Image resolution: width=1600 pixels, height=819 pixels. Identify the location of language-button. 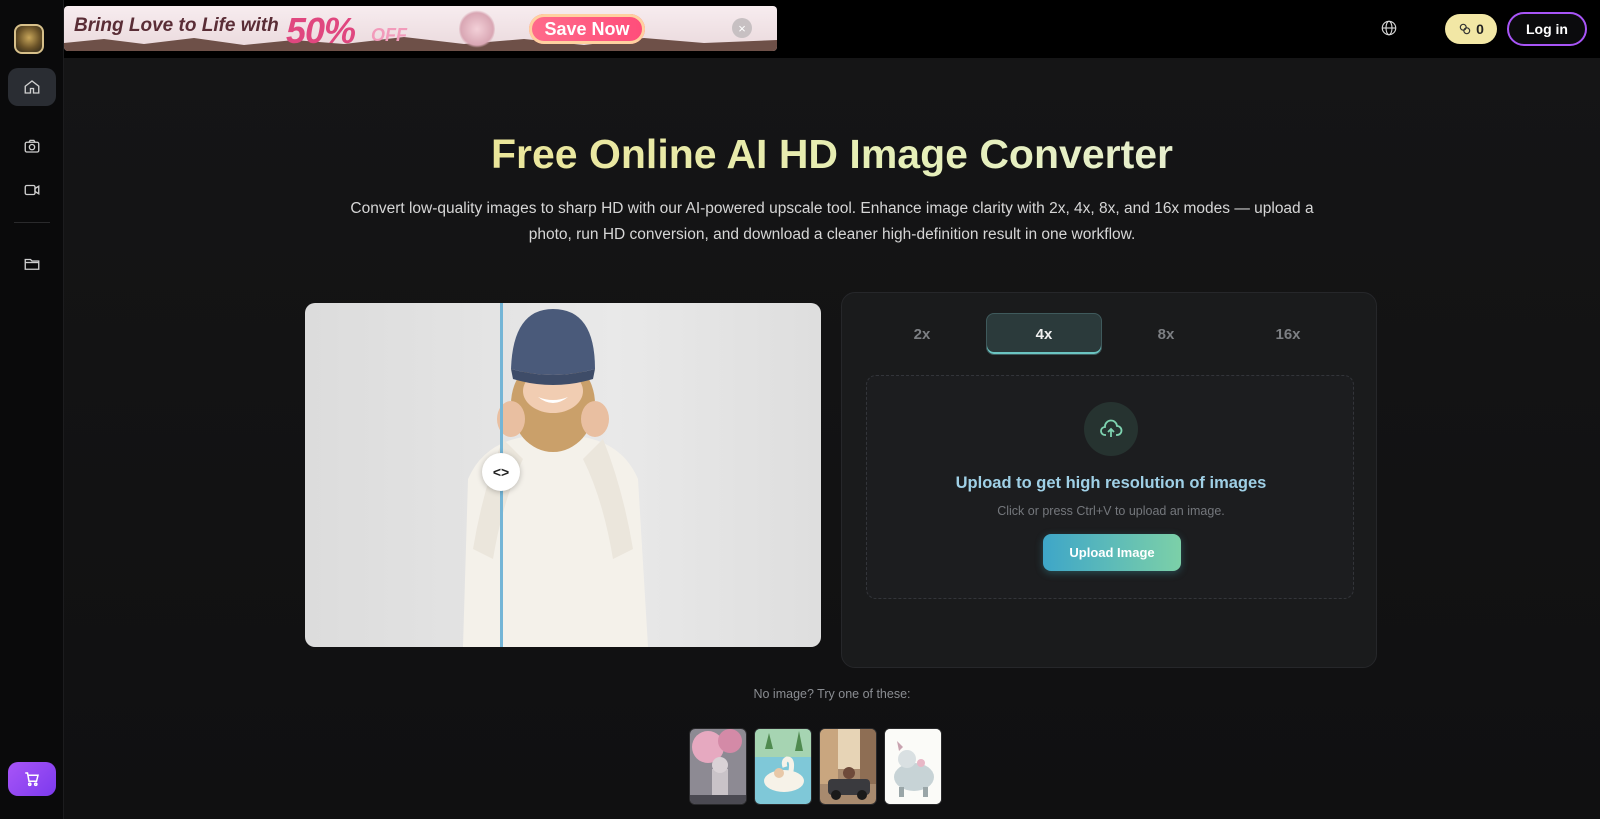
(1389, 28).